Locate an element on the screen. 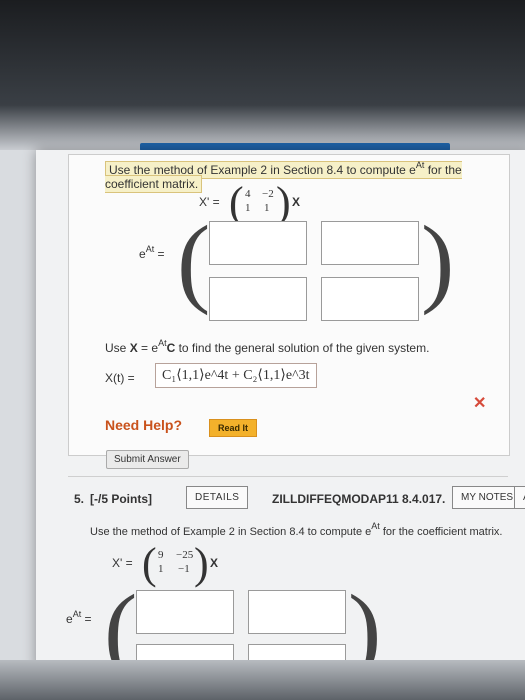 The height and width of the screenshot is (700, 525). q4-submit-answer-button: Submit Answer is located at coordinates (147, 459).